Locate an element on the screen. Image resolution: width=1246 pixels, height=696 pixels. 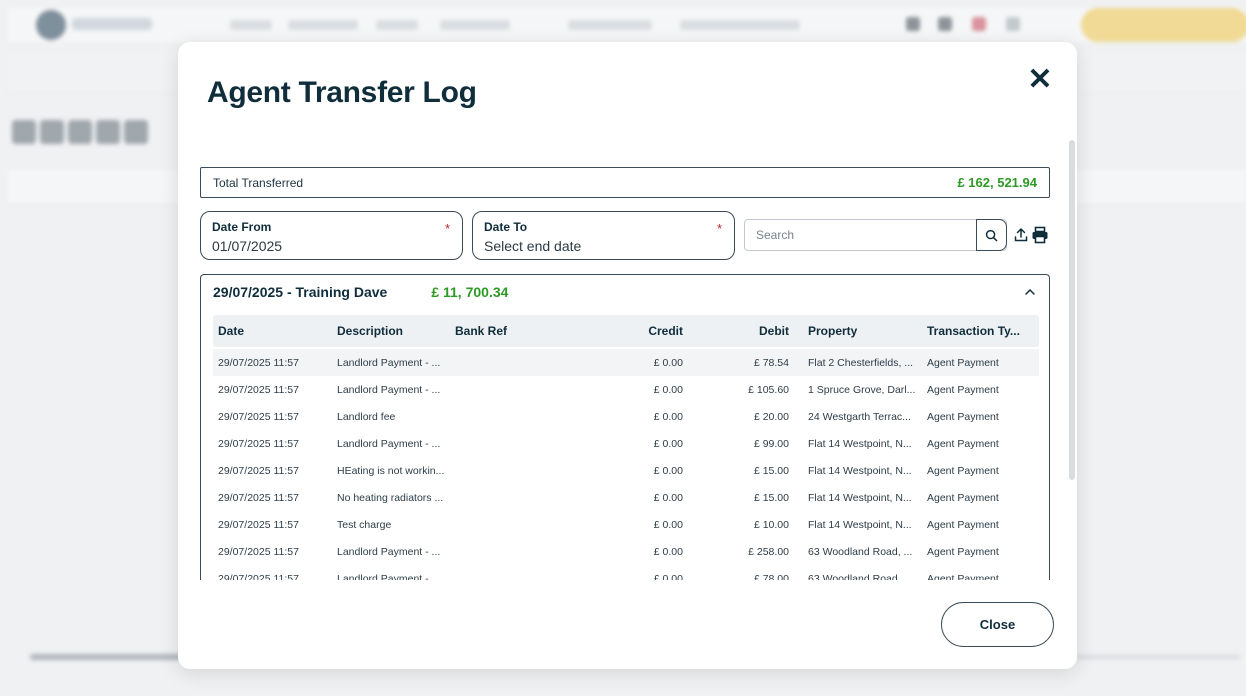
cell-description: Landlord fee is located at coordinates (366, 416).